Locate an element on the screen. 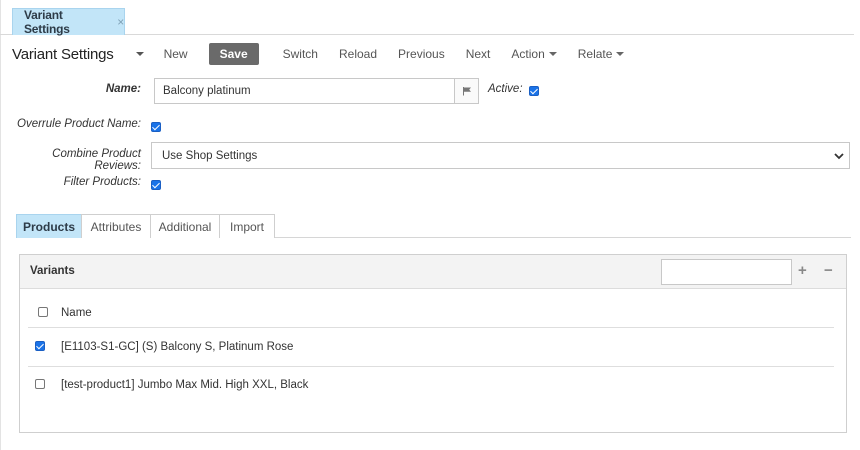 The width and height of the screenshot is (860, 450). name-field: Balcony platinum is located at coordinates (304, 91).